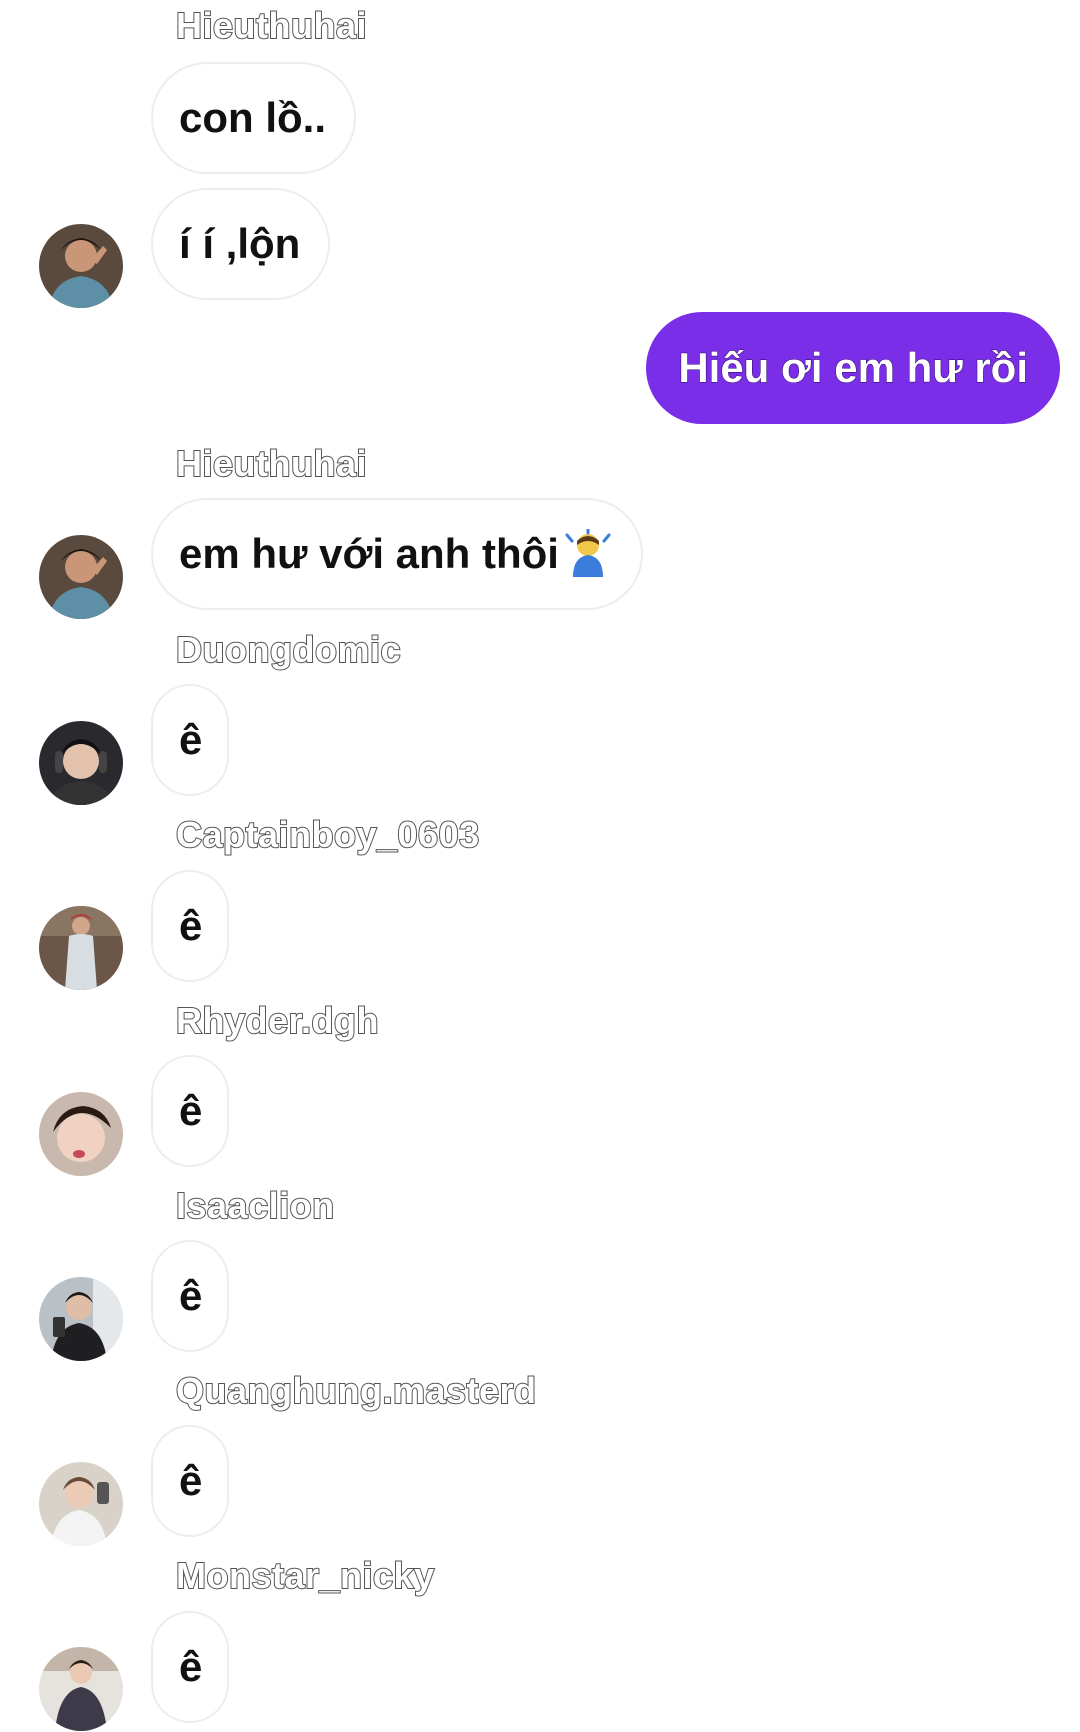 This screenshot has width=1080, height=1732. I want to click on sender-name: Rhyder.dgh, so click(277, 1021).